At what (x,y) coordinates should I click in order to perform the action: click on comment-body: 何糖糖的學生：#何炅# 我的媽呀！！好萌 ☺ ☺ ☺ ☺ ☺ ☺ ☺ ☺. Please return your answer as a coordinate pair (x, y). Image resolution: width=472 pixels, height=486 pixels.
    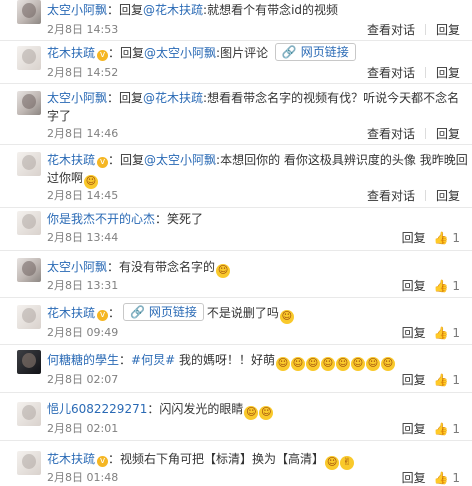
    Looking at the image, I should click on (221, 362).